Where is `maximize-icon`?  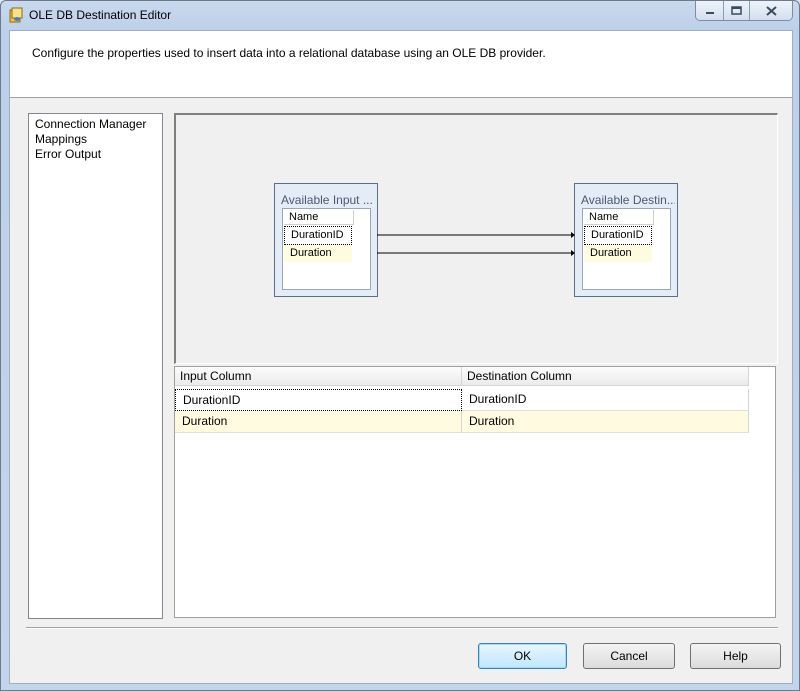
maximize-icon is located at coordinates (736, 10).